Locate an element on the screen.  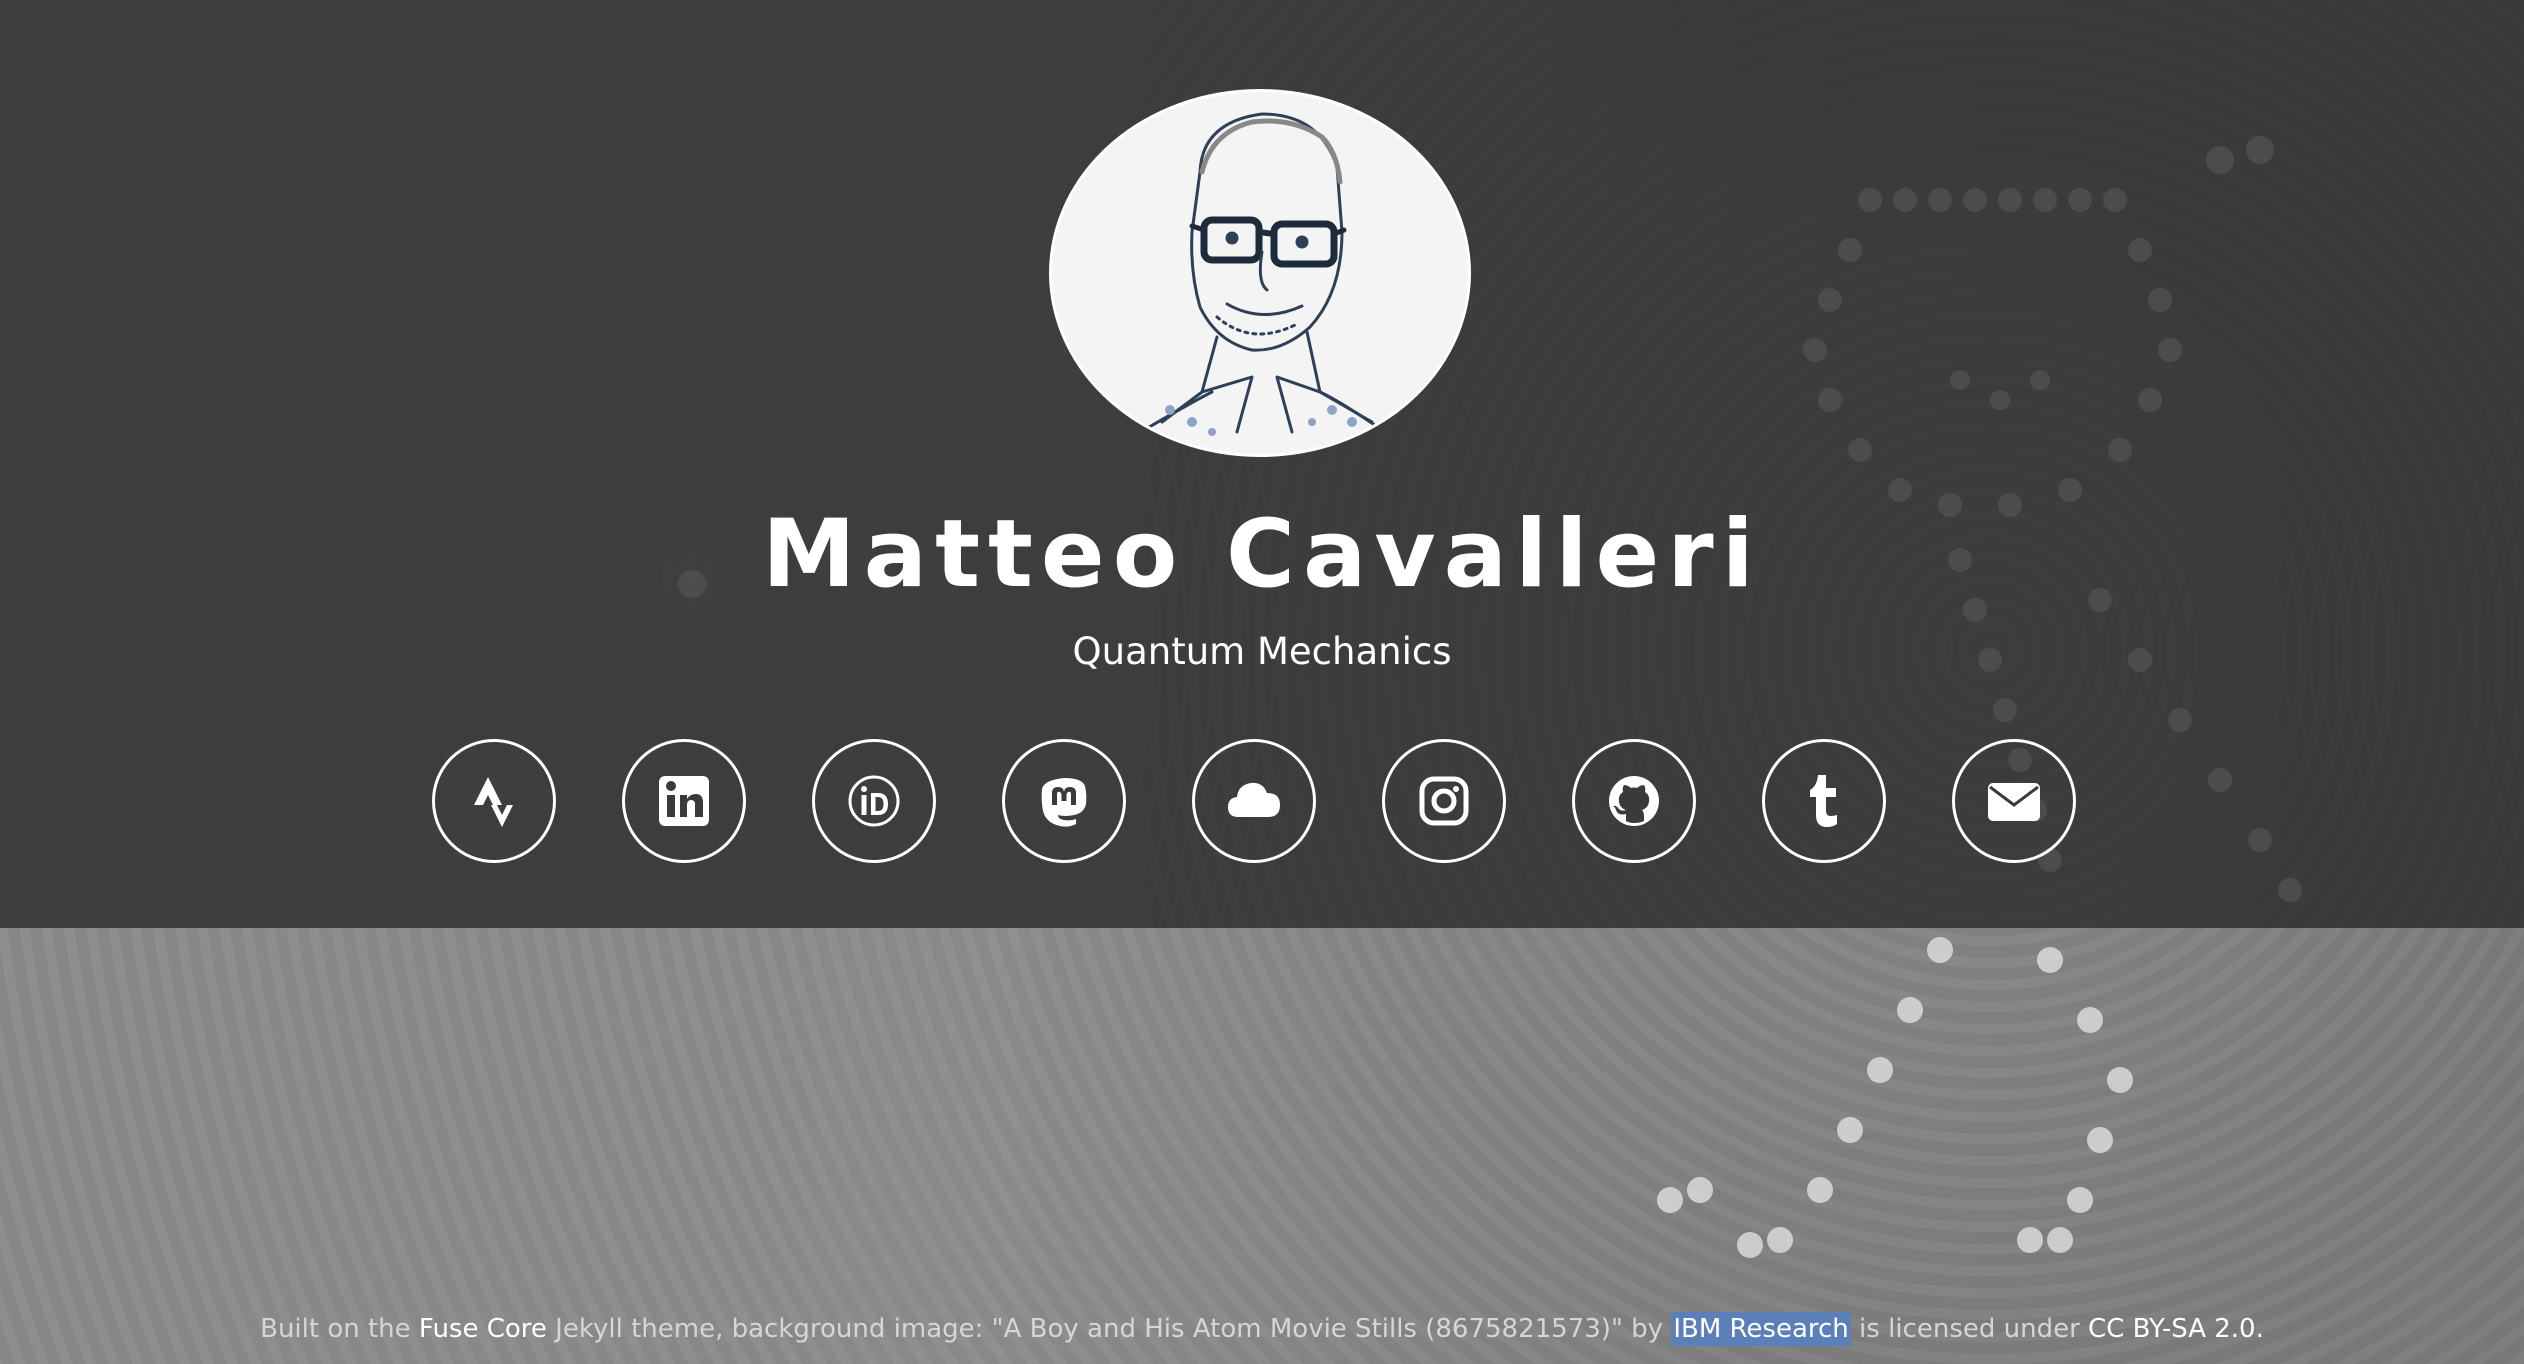
social-cloud-button is located at coordinates (1254, 801).